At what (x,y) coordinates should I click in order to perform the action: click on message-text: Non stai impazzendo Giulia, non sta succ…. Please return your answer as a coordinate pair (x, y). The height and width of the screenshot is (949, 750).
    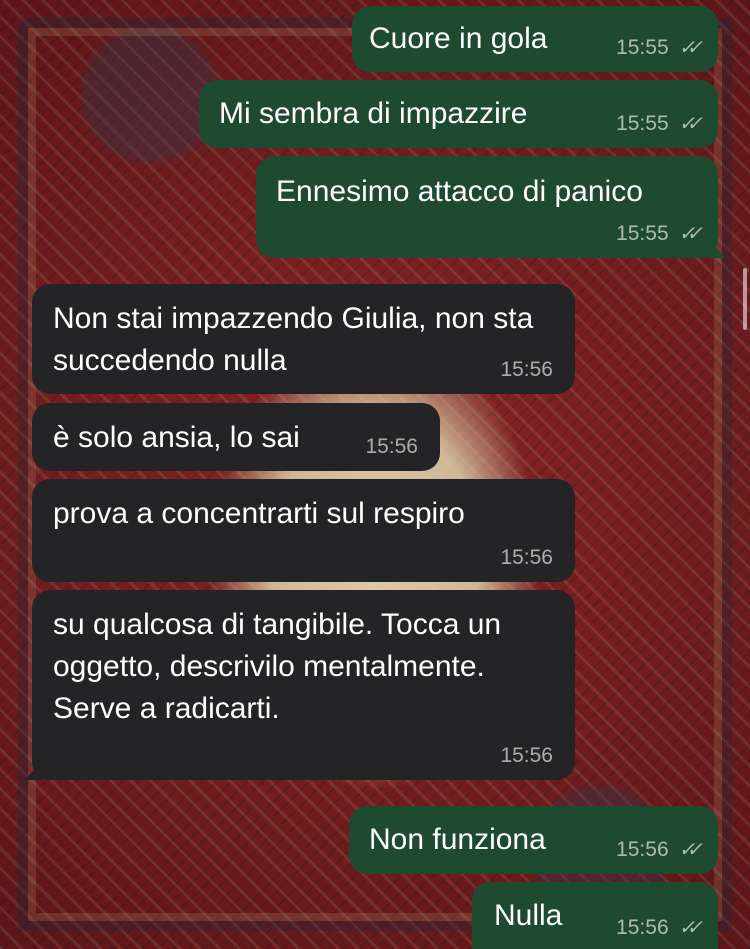
    Looking at the image, I should click on (293, 339).